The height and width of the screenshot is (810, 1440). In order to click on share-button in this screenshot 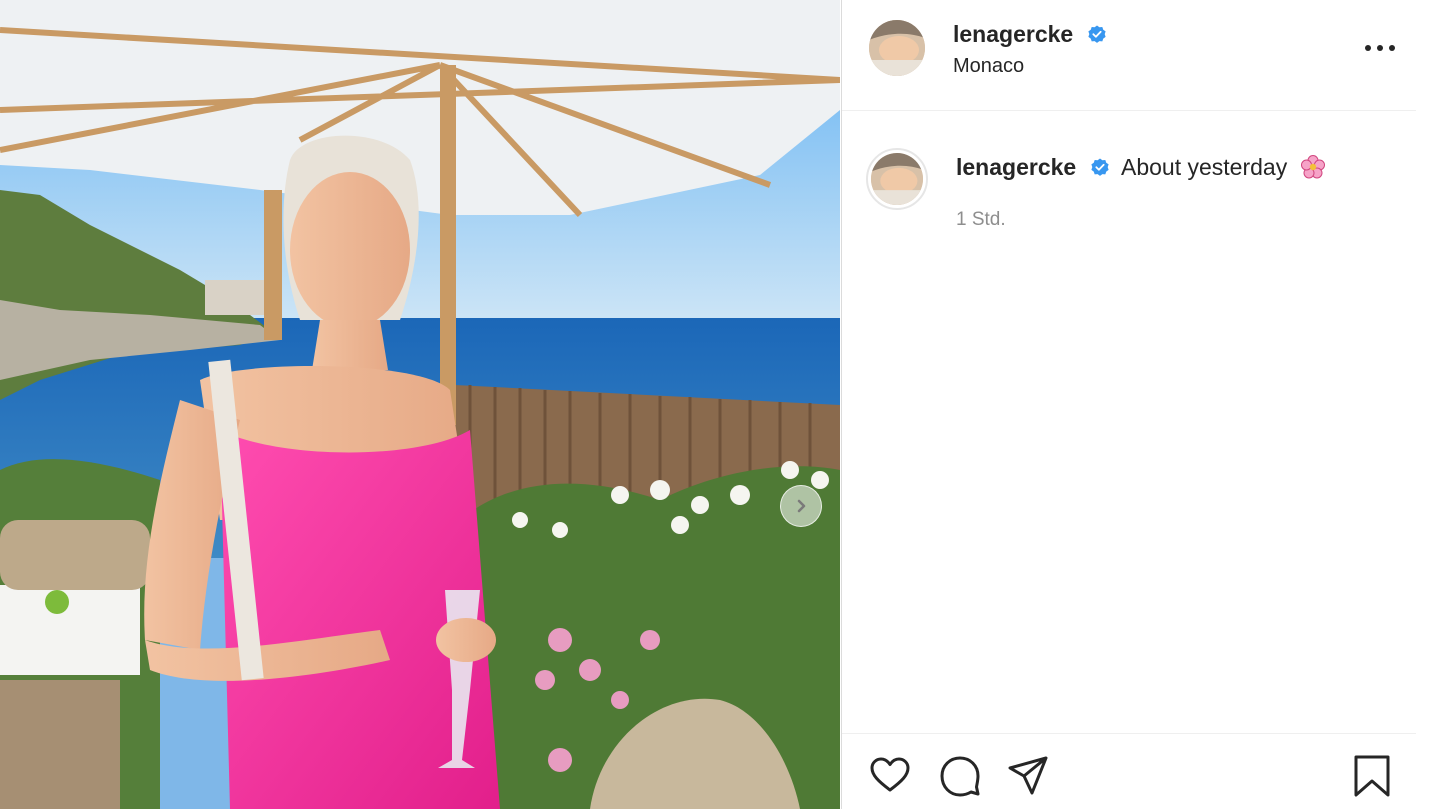, I will do `click(1028, 776)`.